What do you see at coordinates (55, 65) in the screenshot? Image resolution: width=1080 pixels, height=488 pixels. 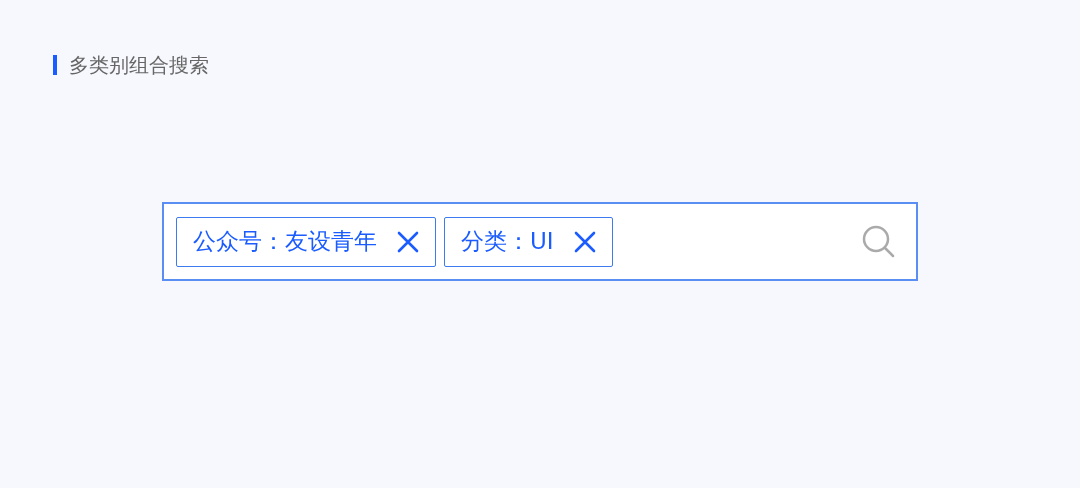 I see `accent-bar` at bounding box center [55, 65].